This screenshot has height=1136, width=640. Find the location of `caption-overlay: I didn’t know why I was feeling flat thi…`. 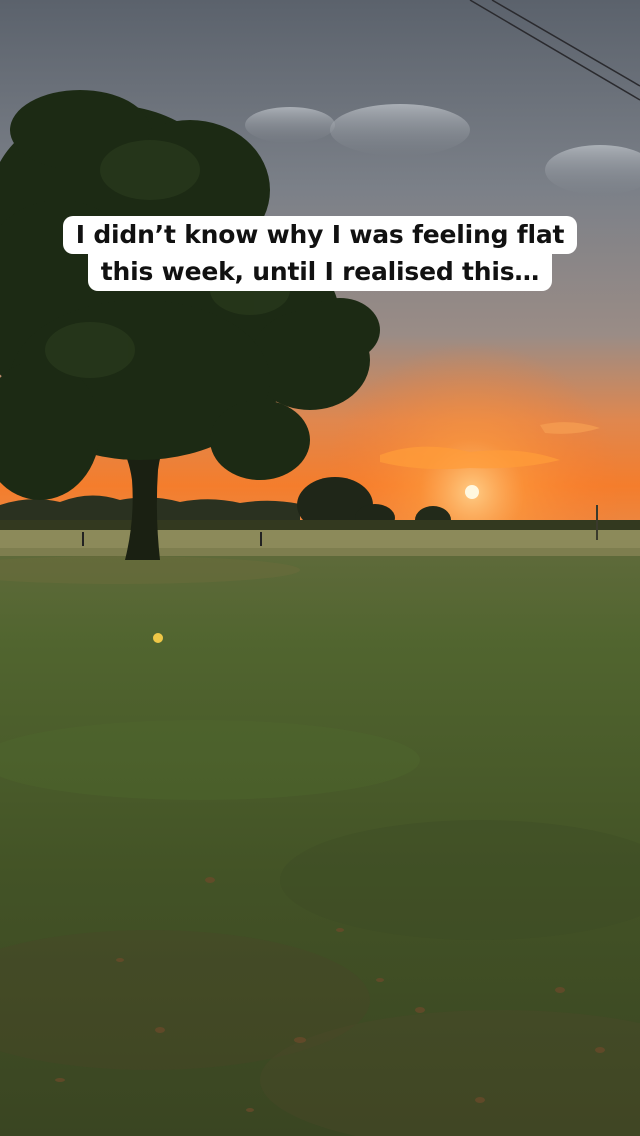

caption-overlay: I didn’t know why I was feeling flat thi… is located at coordinates (320, 253).